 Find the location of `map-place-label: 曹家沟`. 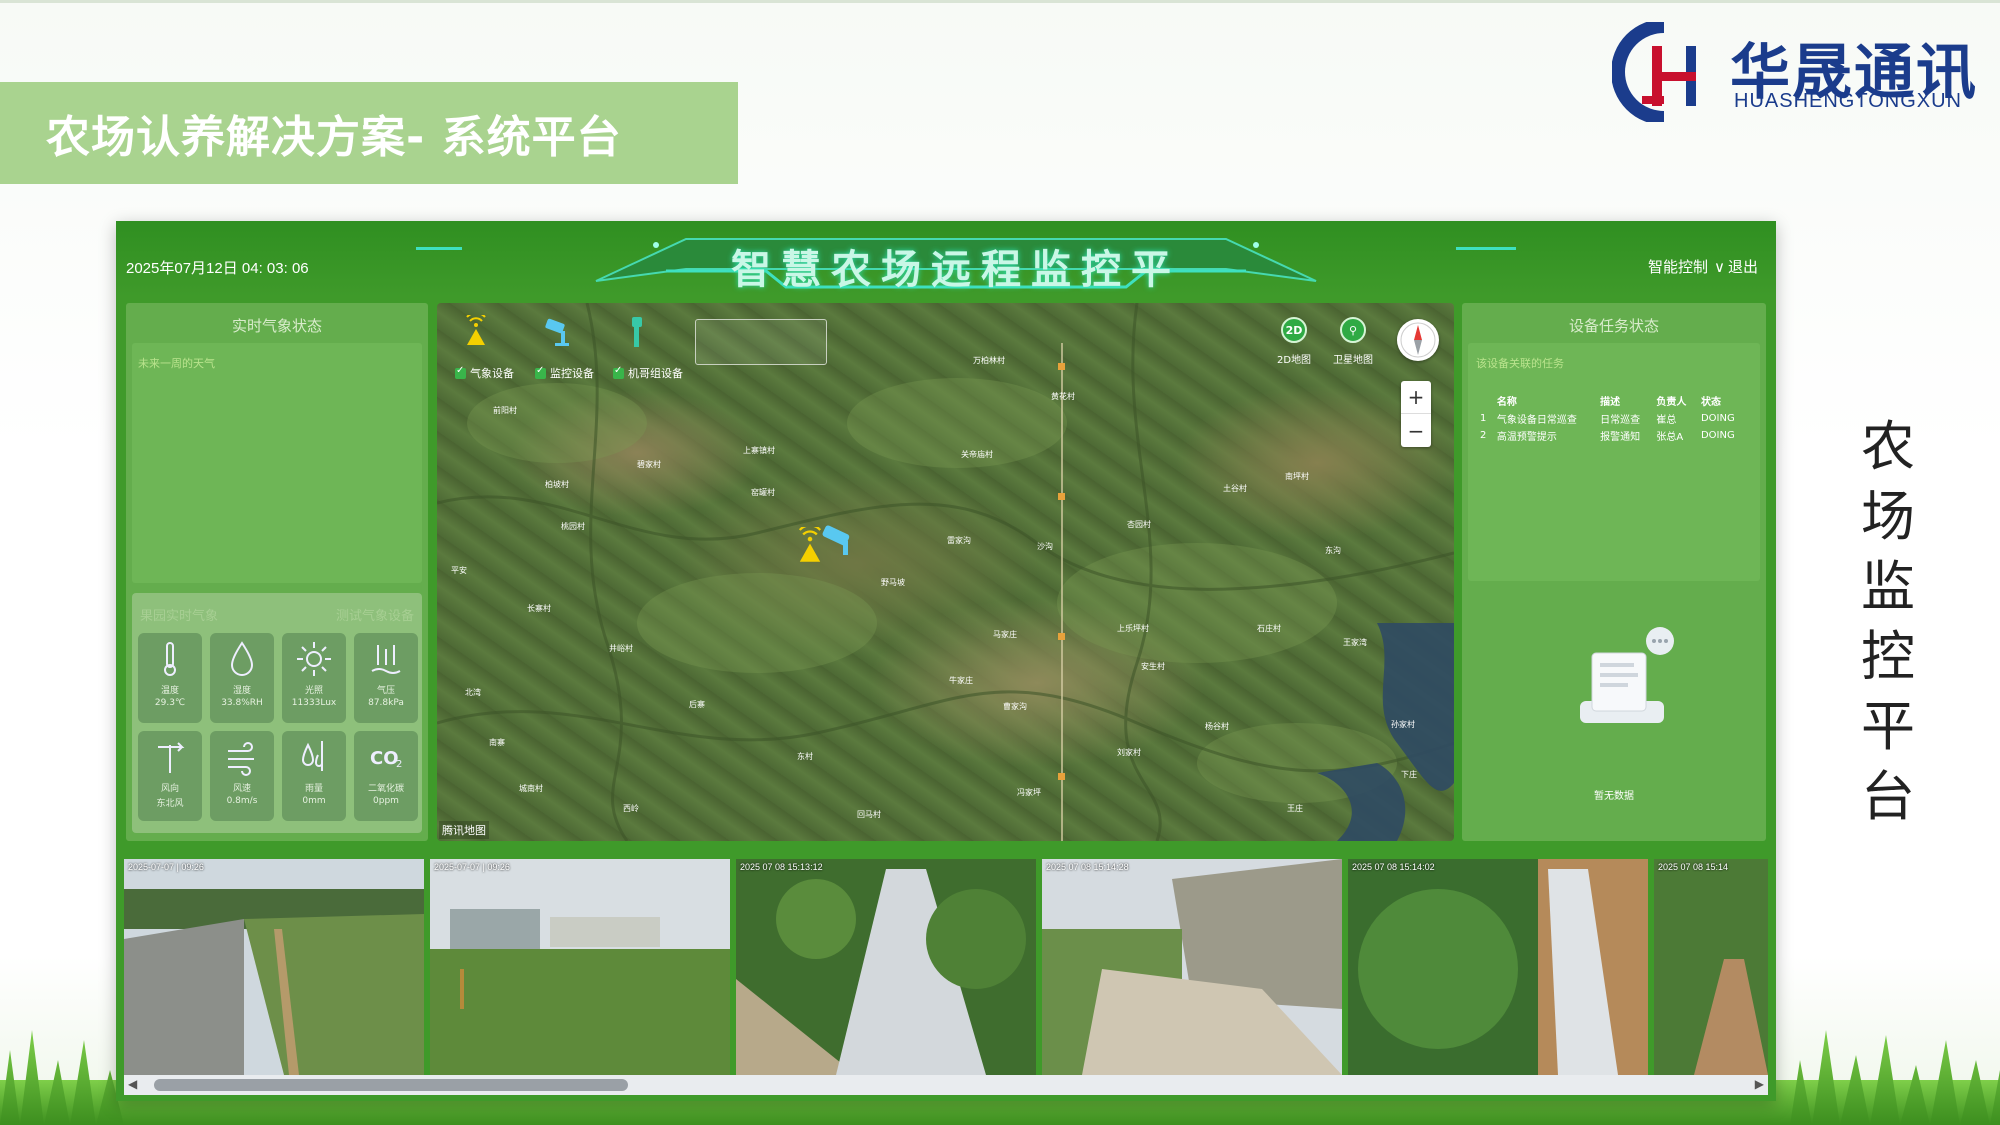

map-place-label: 曹家沟 is located at coordinates (1015, 706).